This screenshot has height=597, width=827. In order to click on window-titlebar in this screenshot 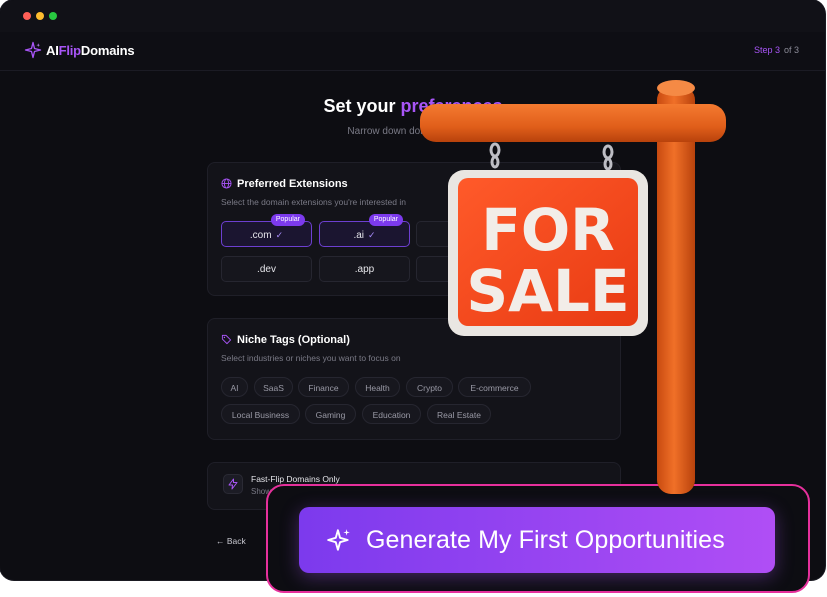, I will do `click(412, 16)`.